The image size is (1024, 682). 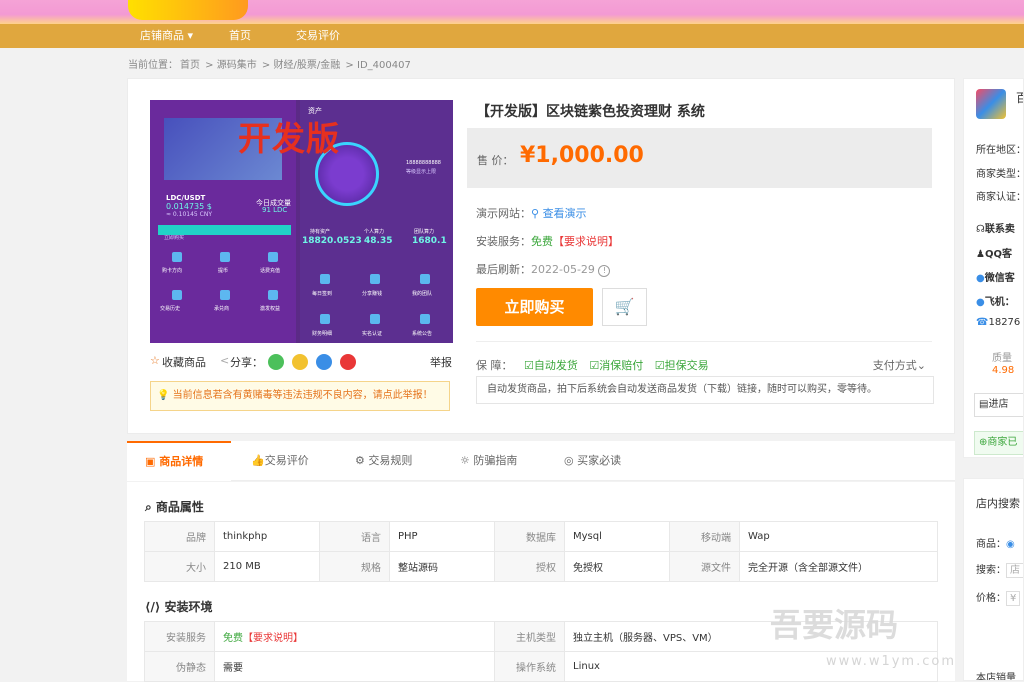 What do you see at coordinates (184, 362) in the screenshot?
I see `favorite-link: 收藏商品` at bounding box center [184, 362].